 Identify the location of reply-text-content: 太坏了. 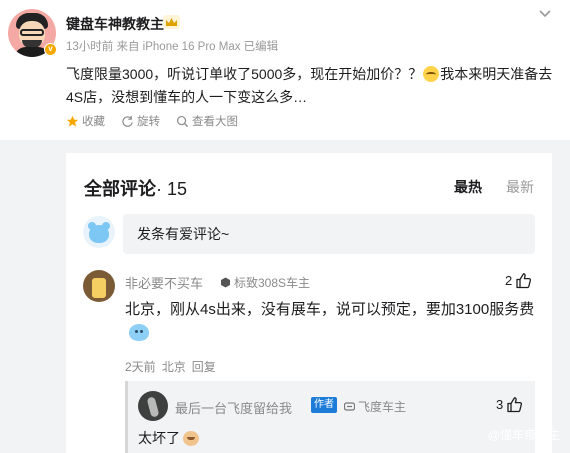
(159, 438).